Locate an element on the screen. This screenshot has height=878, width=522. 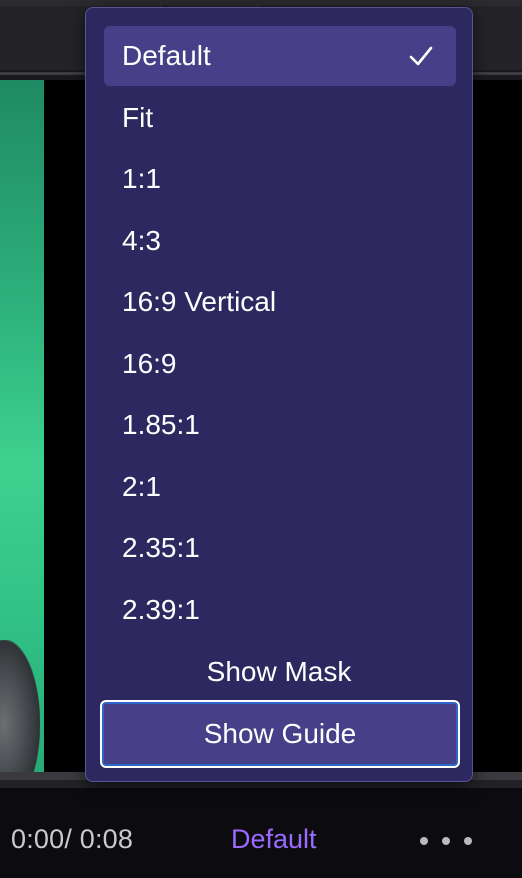
aspect-option: 16:9 is located at coordinates (280, 364).